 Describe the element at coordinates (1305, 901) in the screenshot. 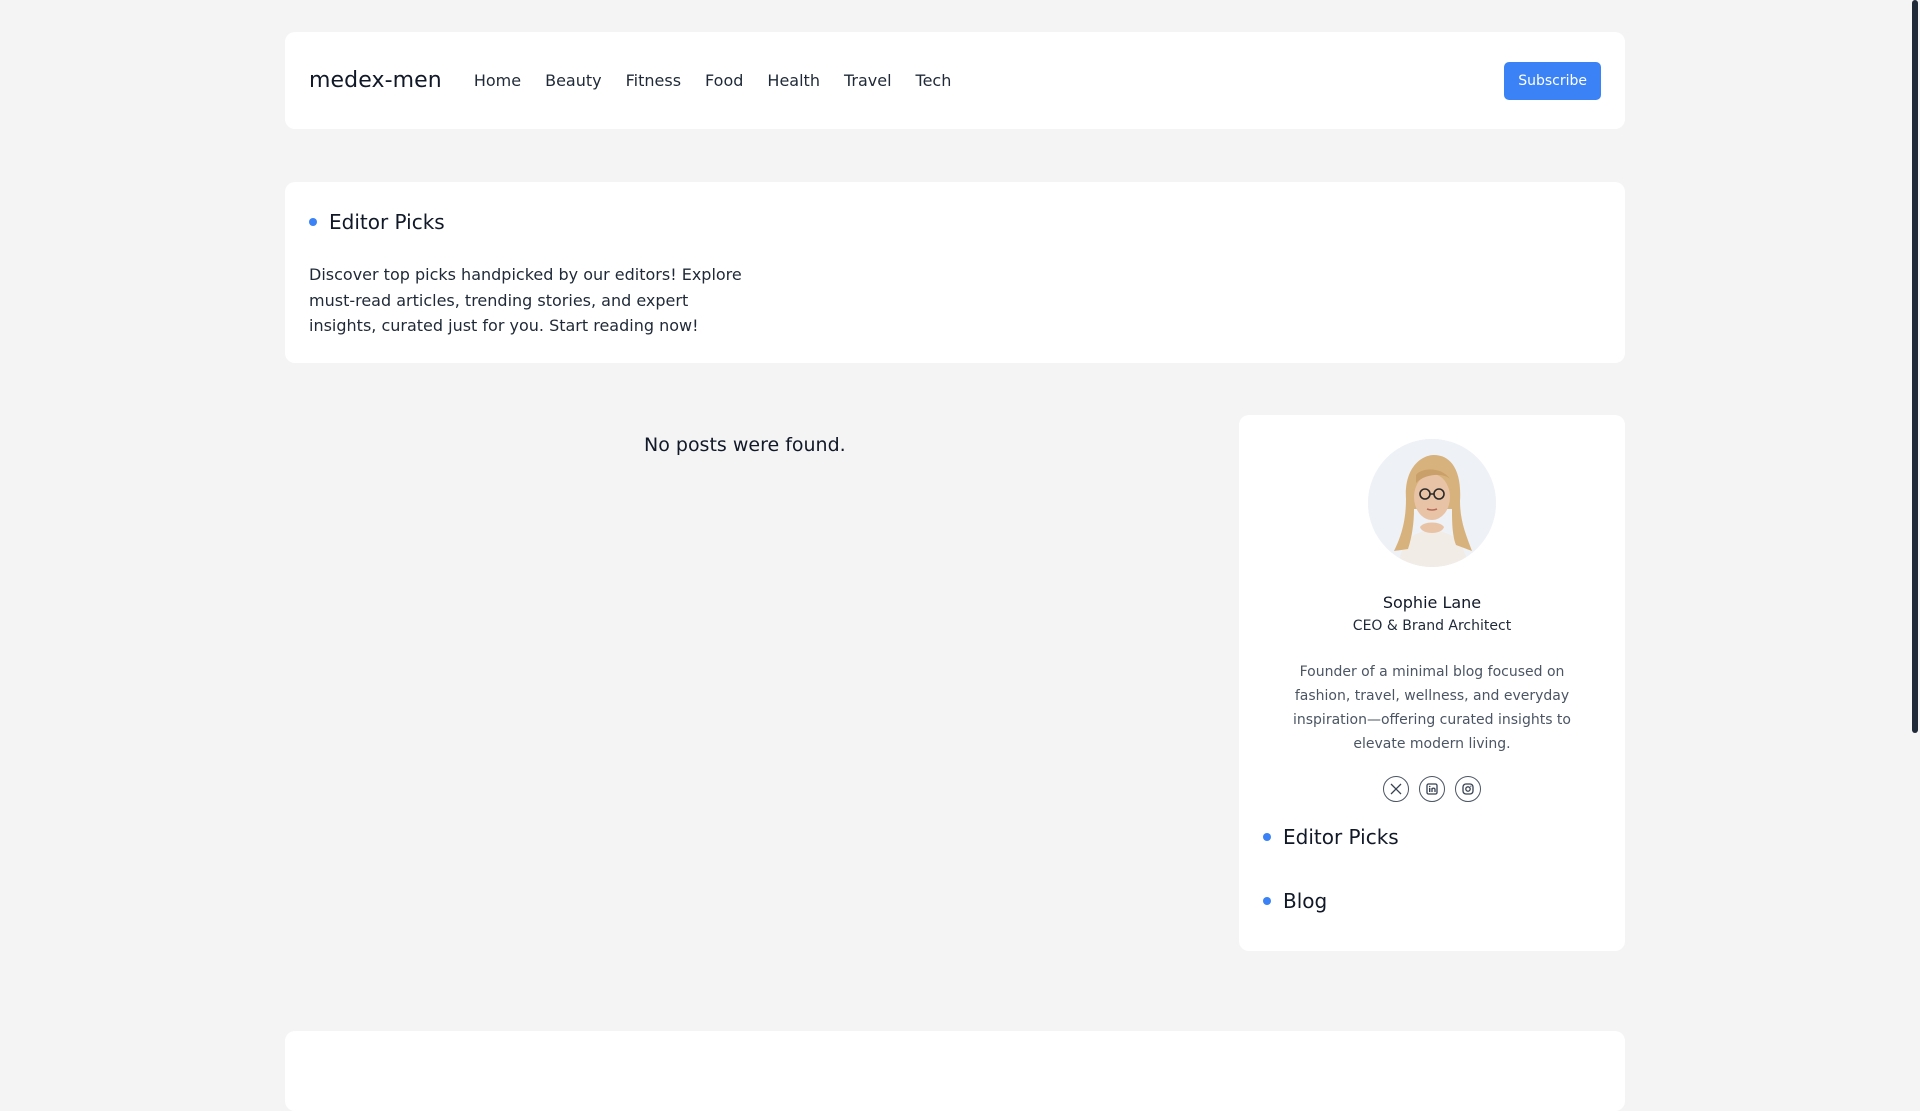

I see `sidebar-link-label: Blog` at that location.